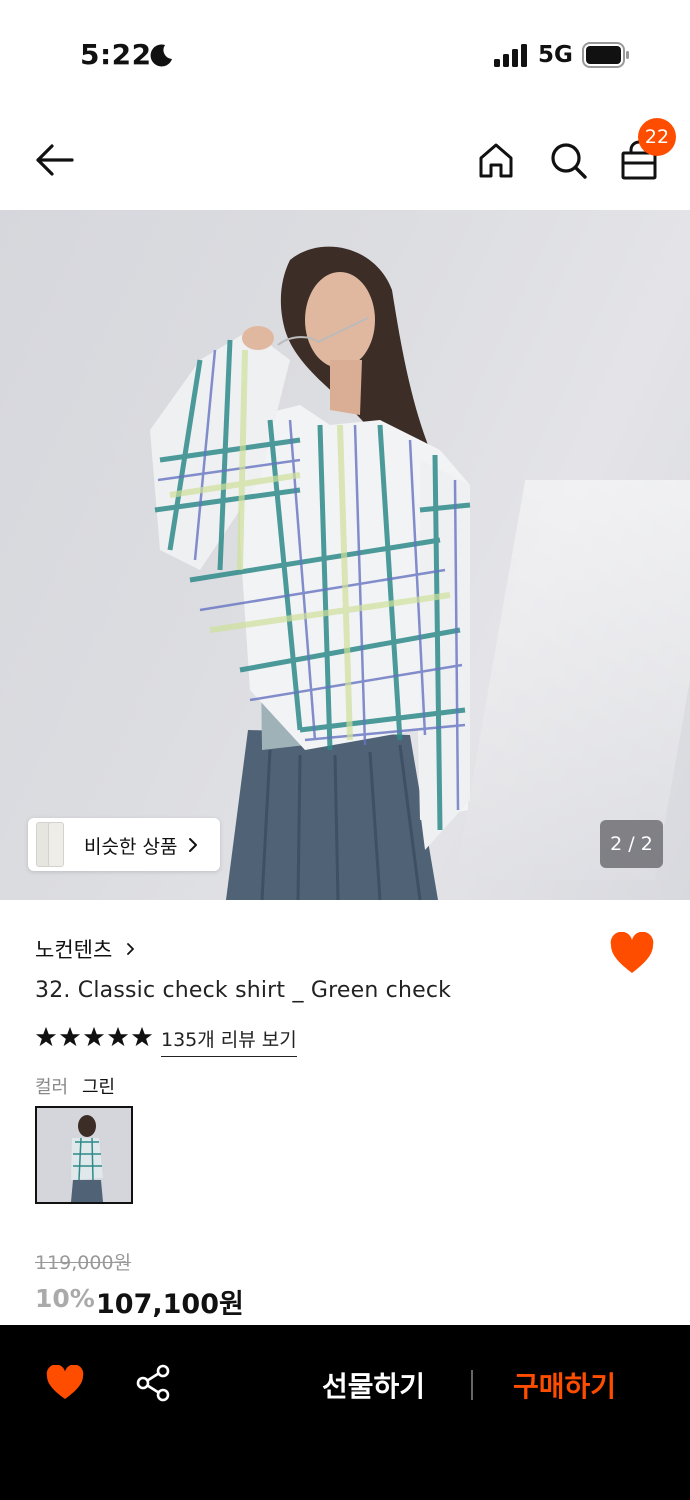  Describe the element at coordinates (555, 55) in the screenshot. I see `network-type: 5G` at that location.